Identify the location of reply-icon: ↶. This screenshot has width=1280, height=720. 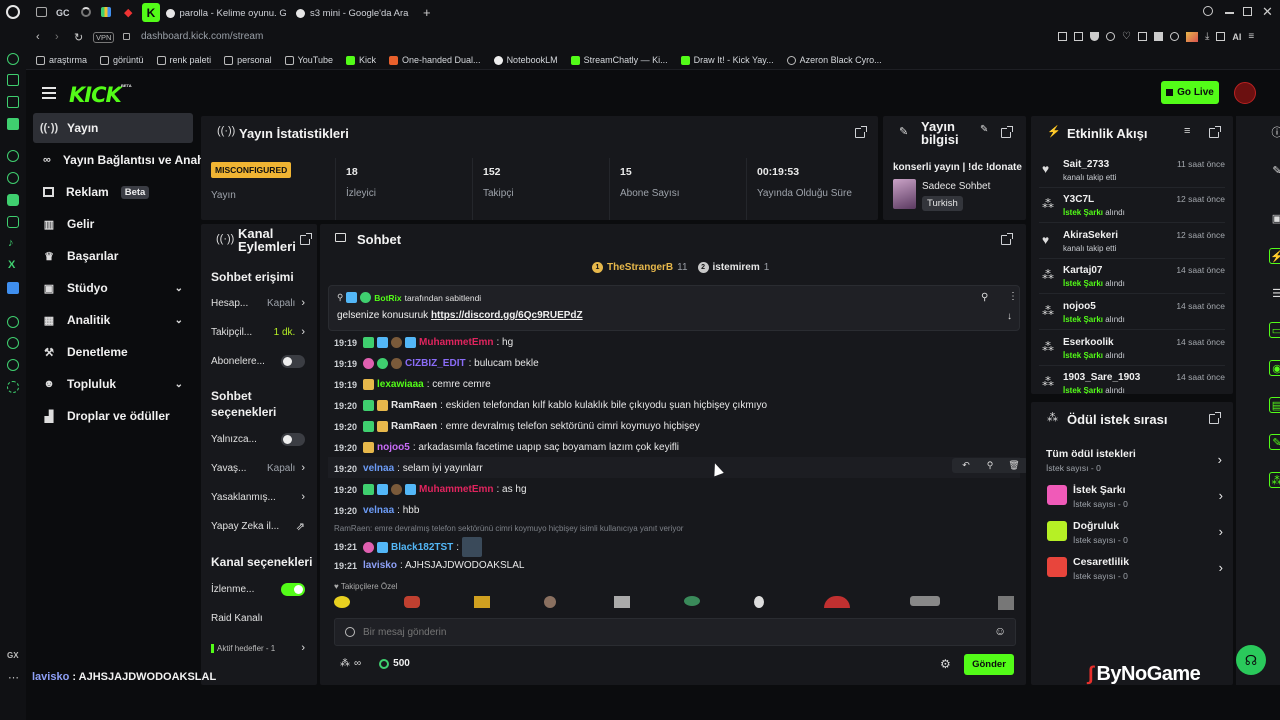
(966, 465).